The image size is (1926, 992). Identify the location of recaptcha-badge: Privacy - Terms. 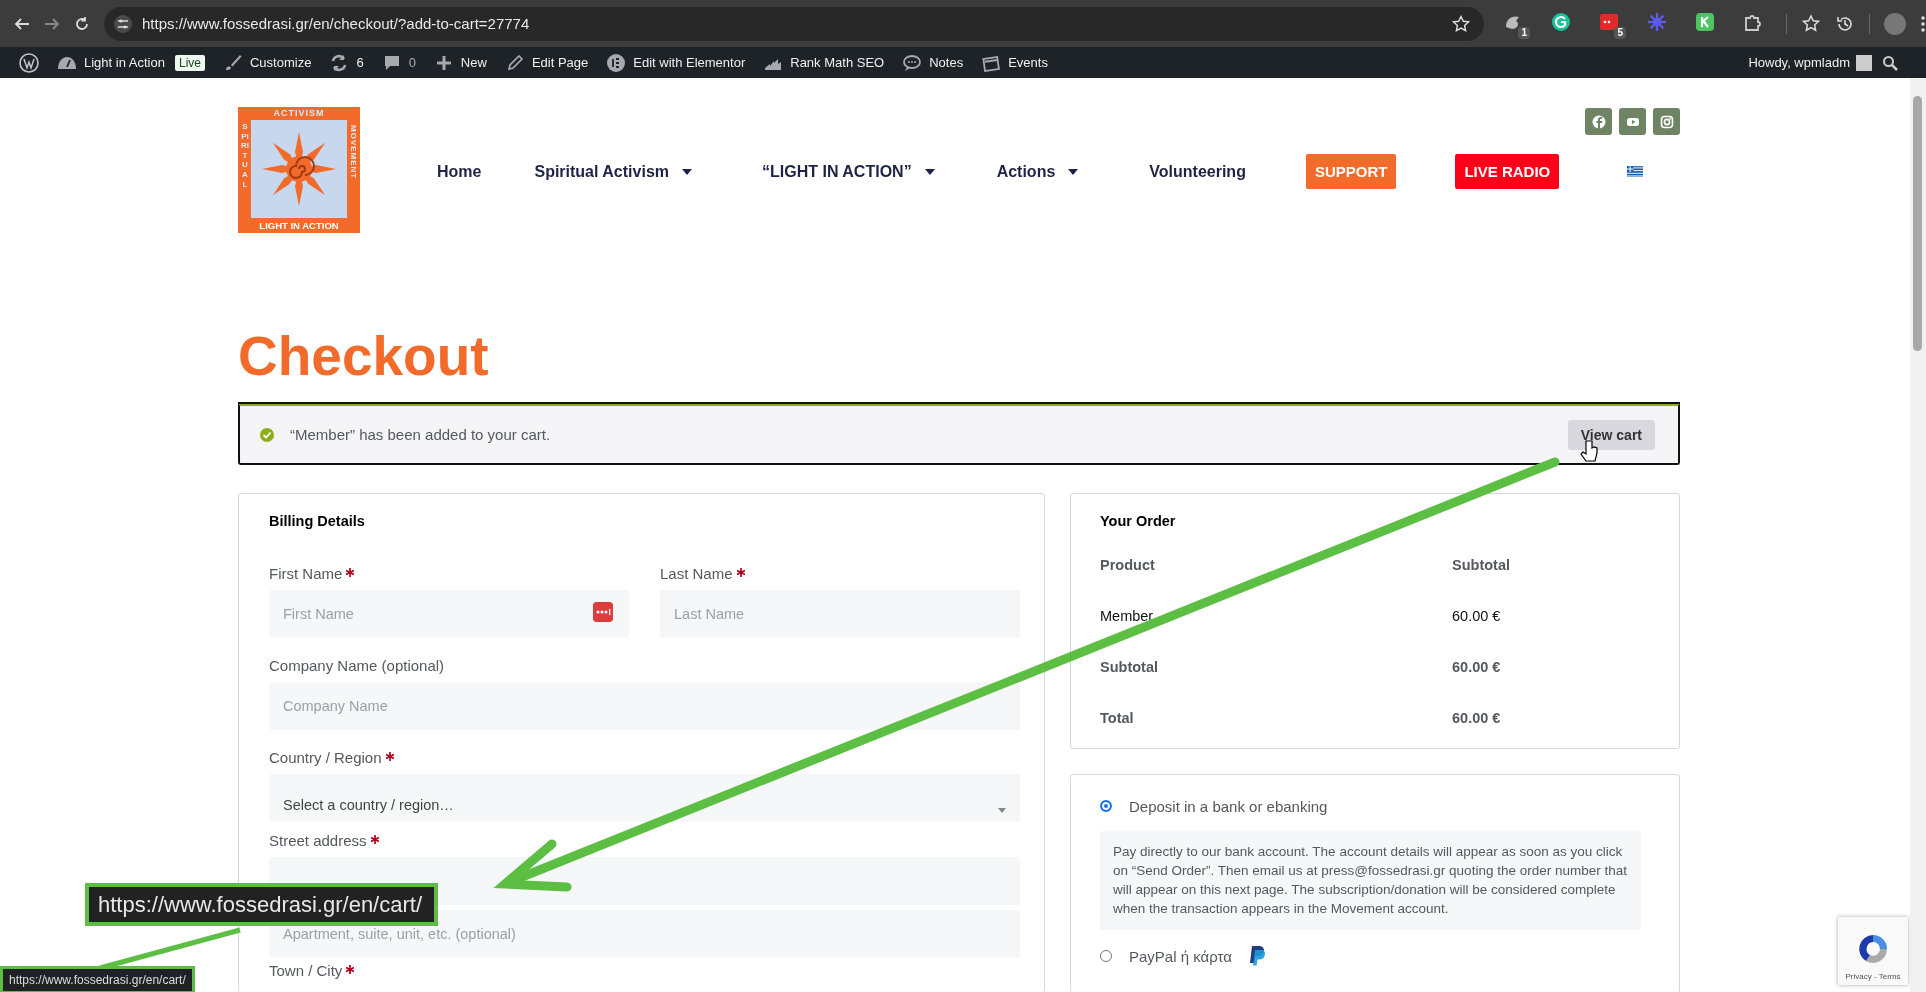
(1873, 951).